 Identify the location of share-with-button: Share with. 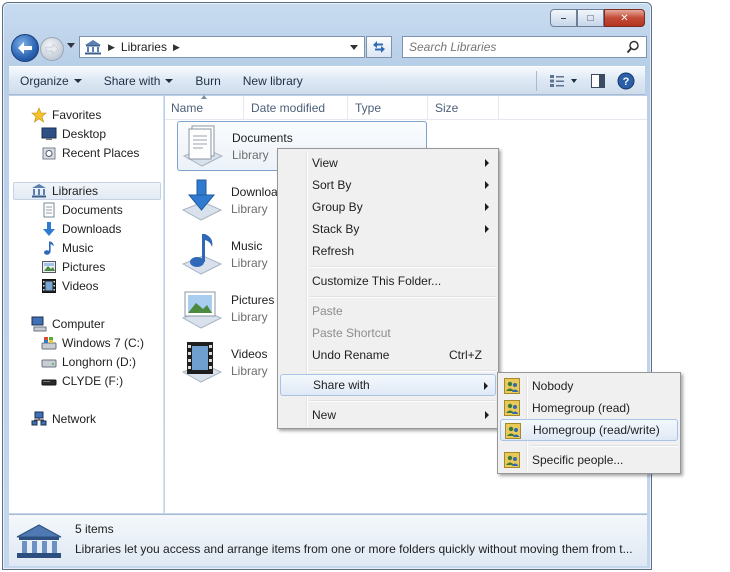
(139, 80).